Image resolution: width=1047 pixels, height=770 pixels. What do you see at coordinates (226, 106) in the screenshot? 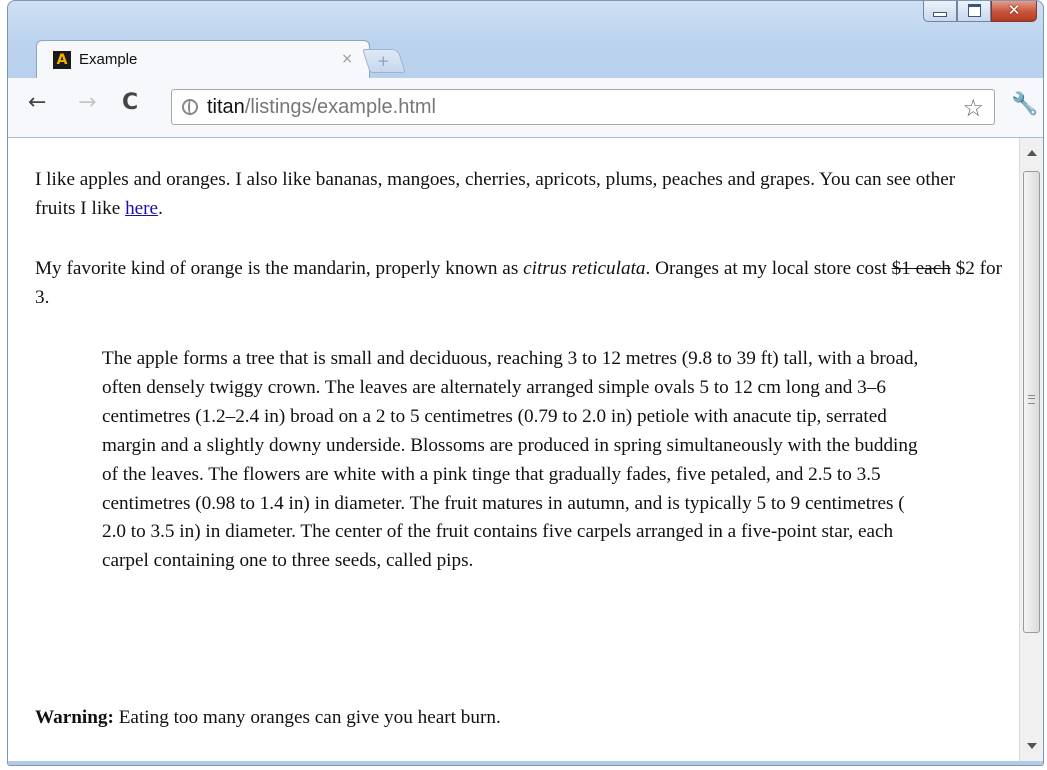
I see `url-host: titan` at bounding box center [226, 106].